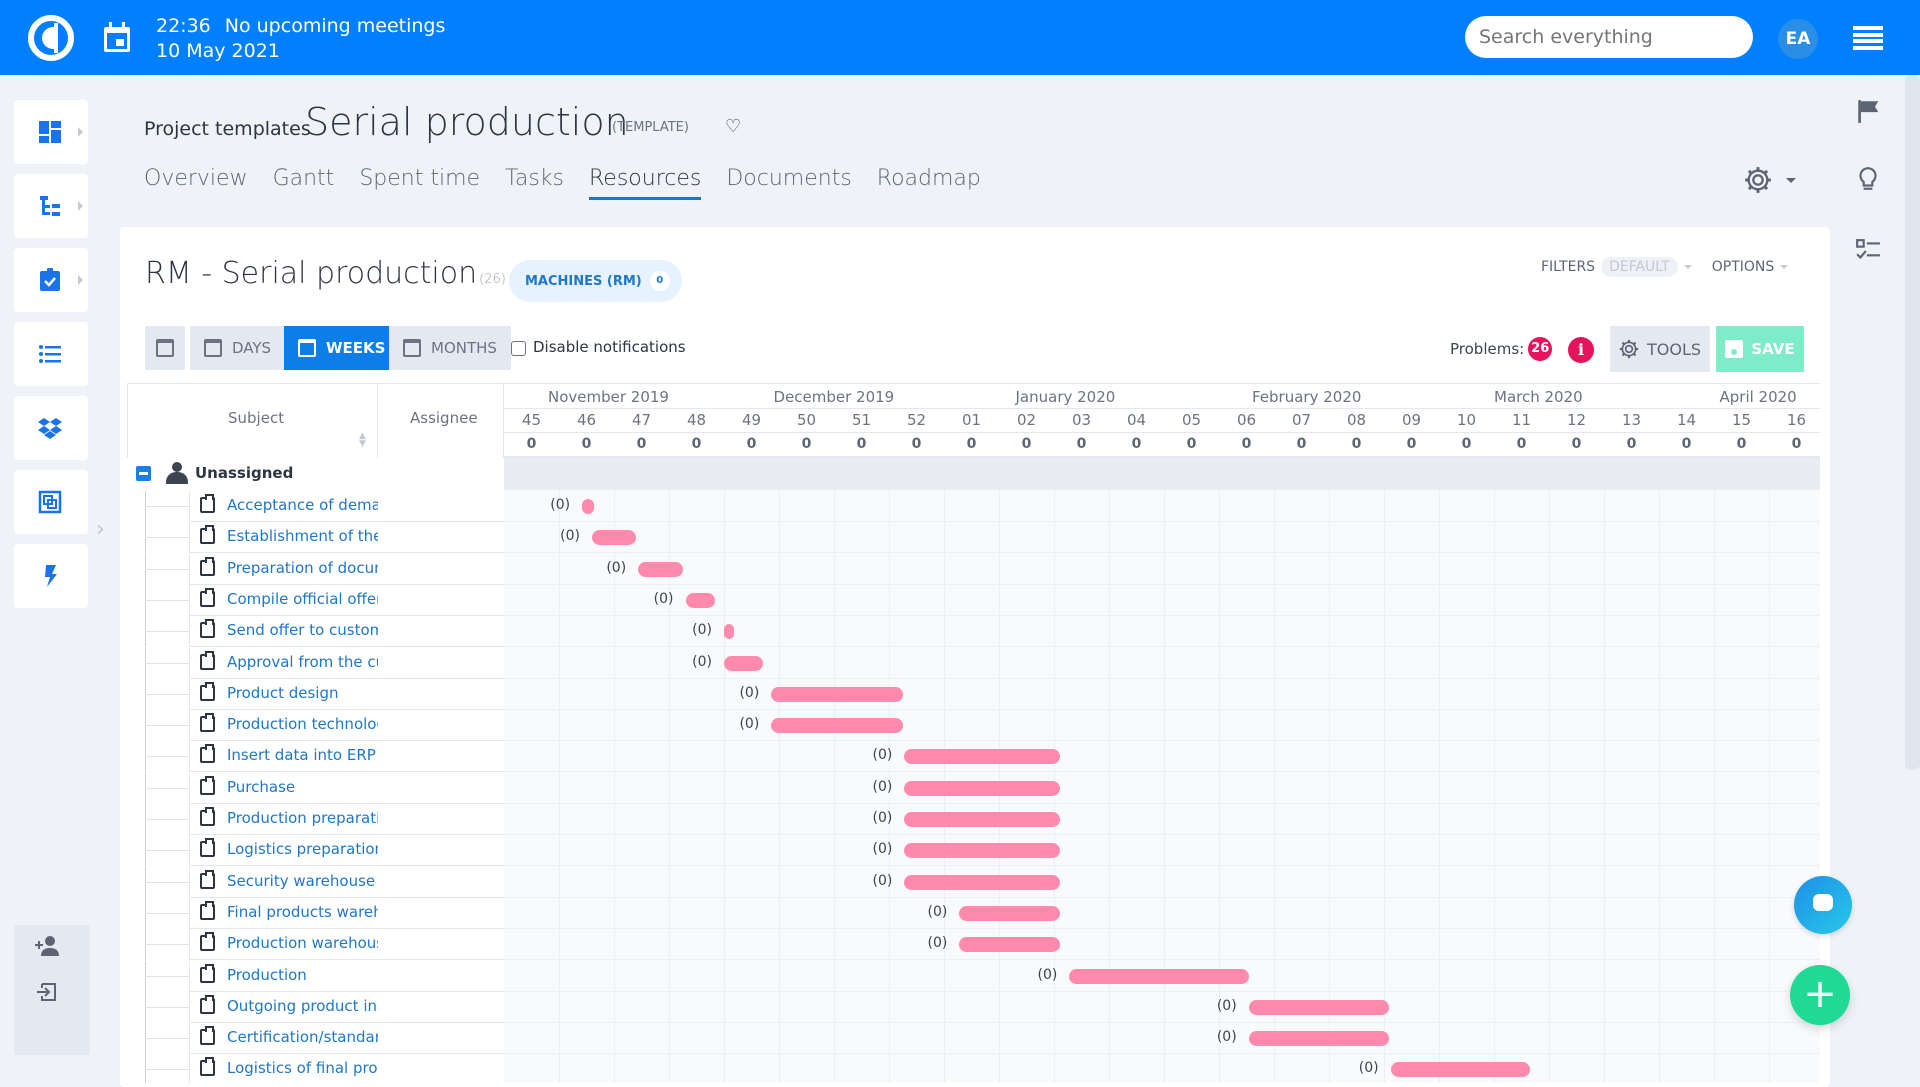  I want to click on page-scrollbar, so click(1912, 422).